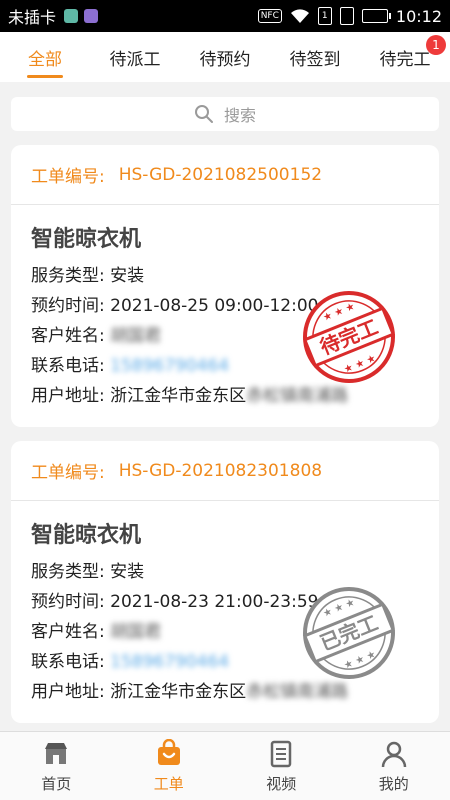 The height and width of the screenshot is (800, 450). Describe the element at coordinates (169, 766) in the screenshot. I see `nav-orders: 工单` at that location.